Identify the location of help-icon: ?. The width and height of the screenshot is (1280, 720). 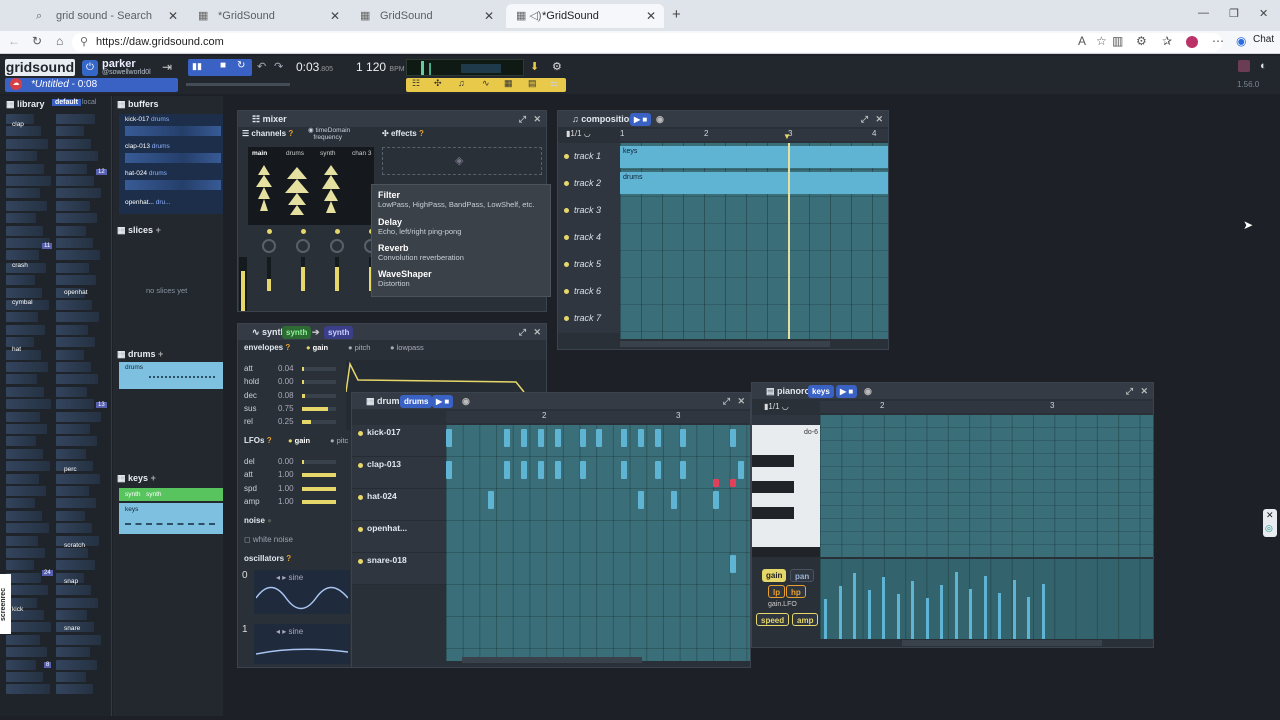
(421, 133).